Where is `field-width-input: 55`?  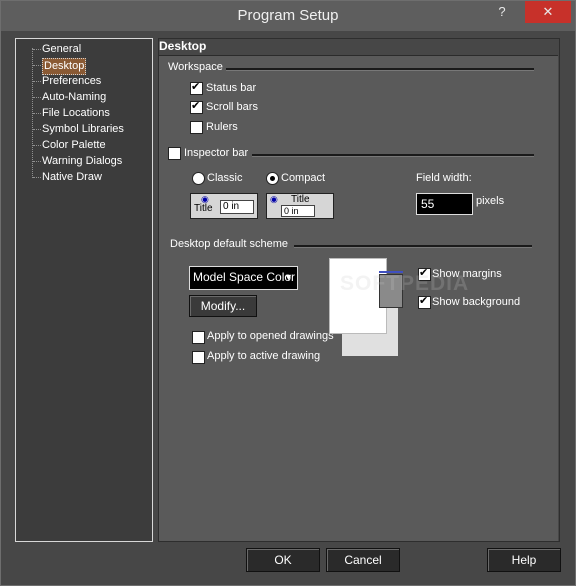 field-width-input: 55 is located at coordinates (444, 204).